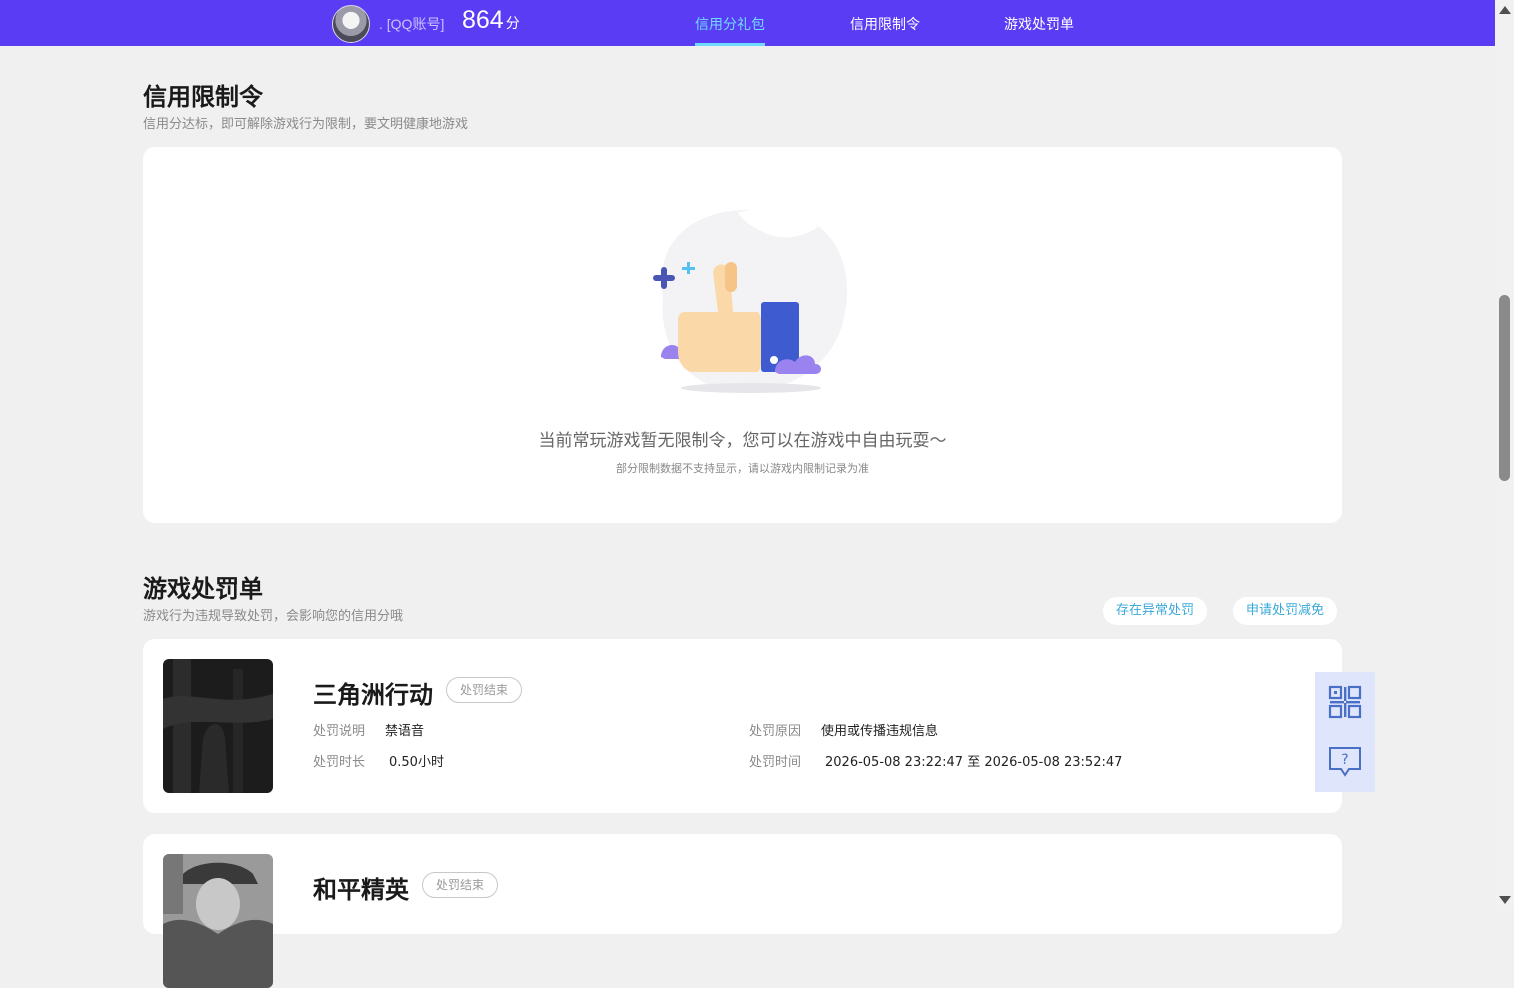 The image size is (1514, 988). I want to click on apply-penalty-reduction-button: 申请处罚减免, so click(1285, 611).